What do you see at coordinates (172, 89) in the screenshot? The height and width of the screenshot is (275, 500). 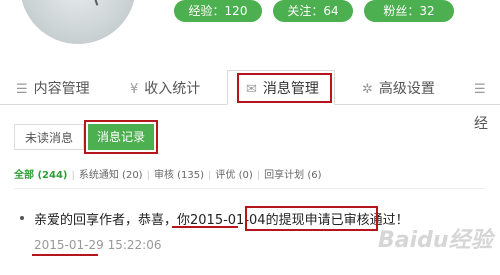 I see `tab-label: 收入统计` at bounding box center [172, 89].